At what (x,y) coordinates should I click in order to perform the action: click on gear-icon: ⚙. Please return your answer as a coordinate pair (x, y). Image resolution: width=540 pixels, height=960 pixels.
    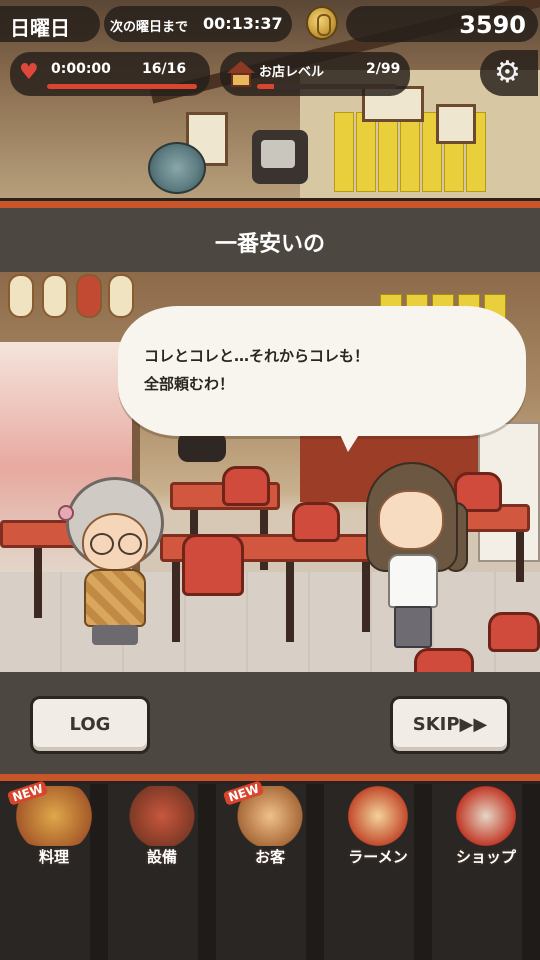
    Looking at the image, I should click on (507, 72).